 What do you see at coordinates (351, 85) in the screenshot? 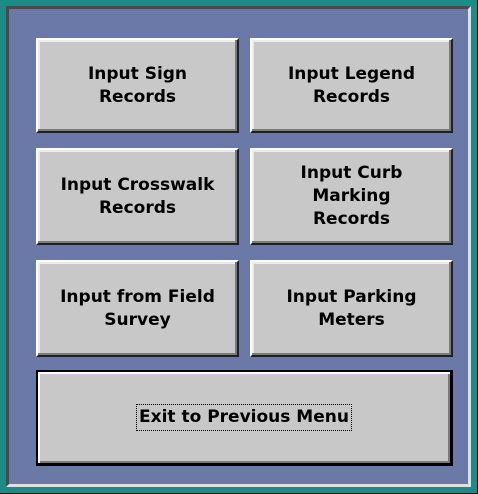
I see `input-legend-records-button: Input Legend Records` at bounding box center [351, 85].